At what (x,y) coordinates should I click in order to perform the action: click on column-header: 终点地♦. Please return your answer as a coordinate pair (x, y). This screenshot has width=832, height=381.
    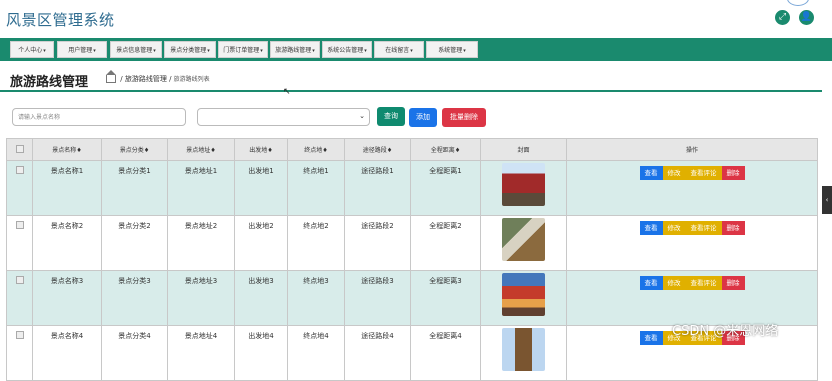
    Looking at the image, I should click on (316, 149).